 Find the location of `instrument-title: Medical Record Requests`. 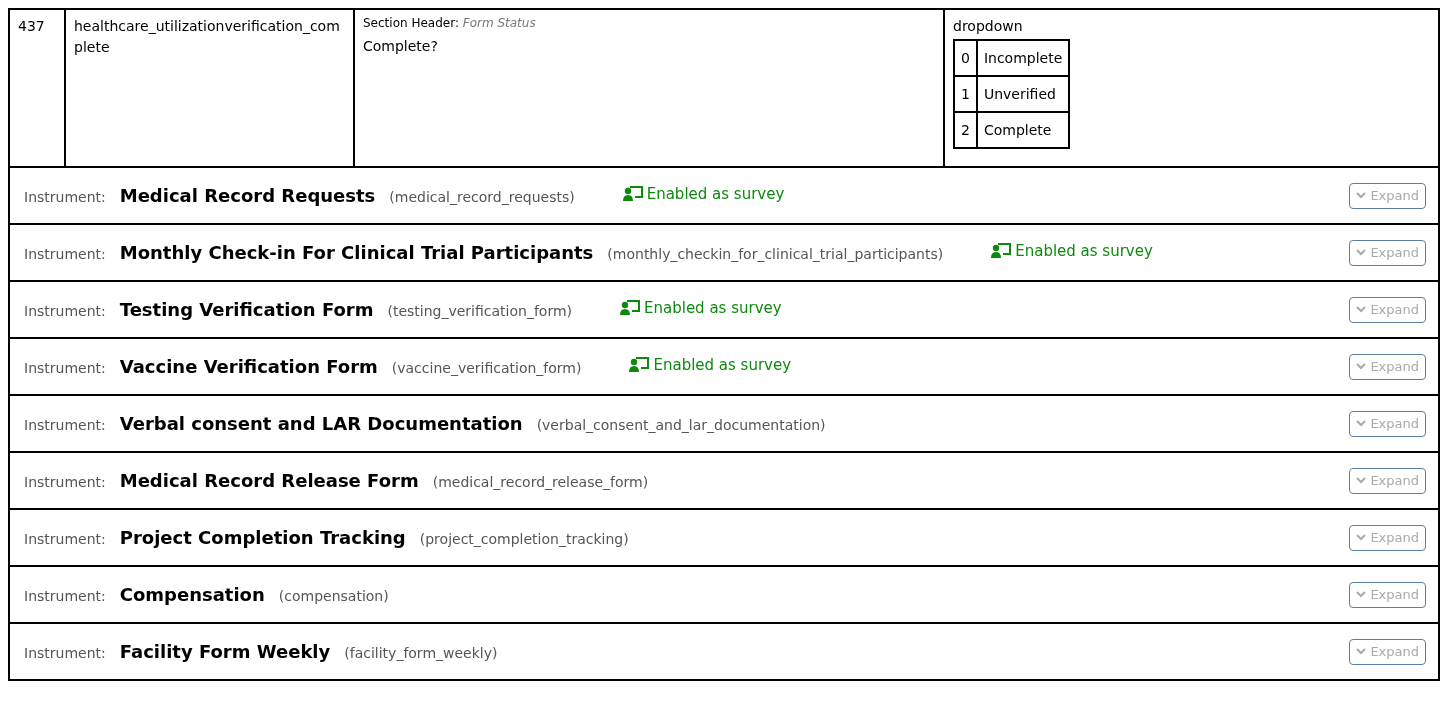

instrument-title: Medical Record Requests is located at coordinates (247, 195).